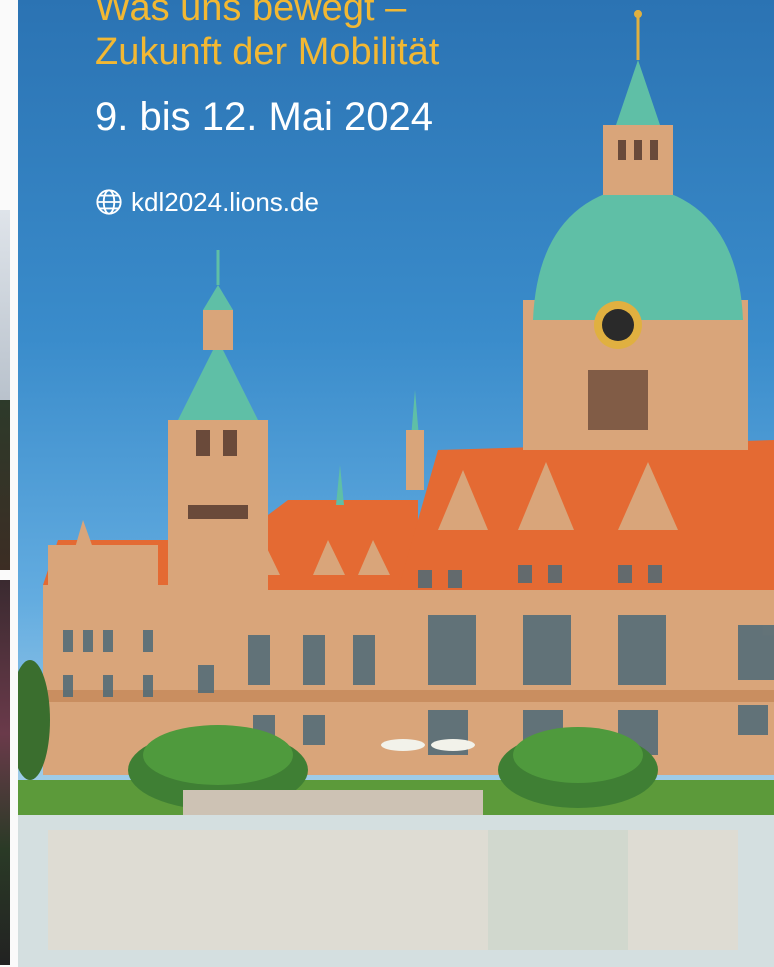 The width and height of the screenshot is (774, 967). Describe the element at coordinates (109, 202) in the screenshot. I see `globe-icon` at that location.